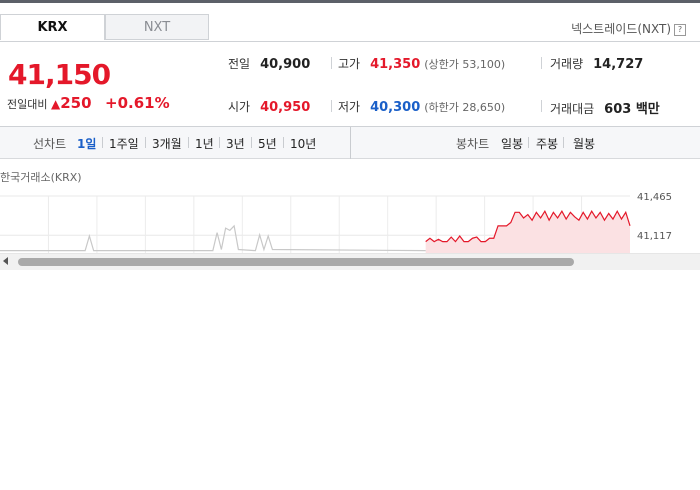  I want to click on stat-label: 거래대금, so click(572, 109).